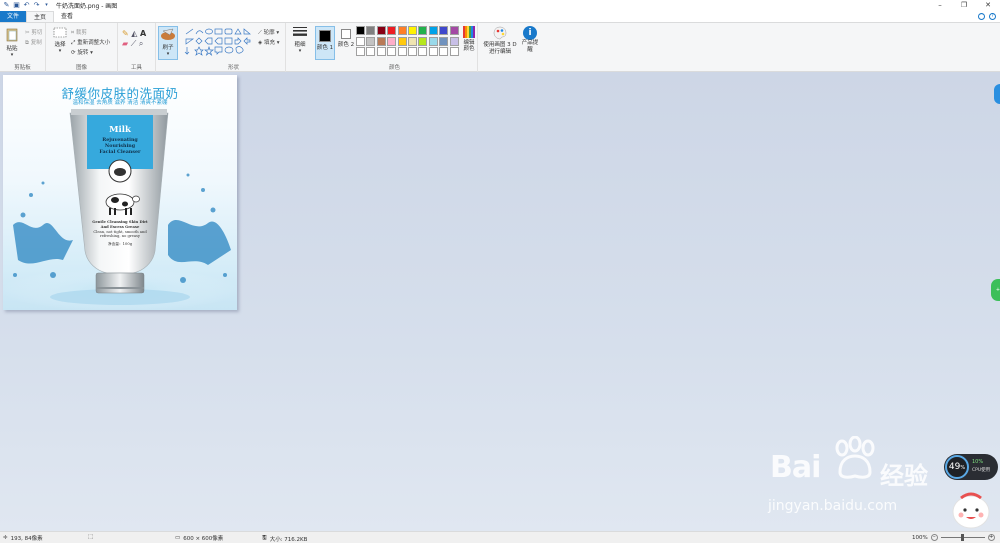  What do you see at coordinates (67, 16) in the screenshot?
I see `tab-view: 查看` at bounding box center [67, 16].